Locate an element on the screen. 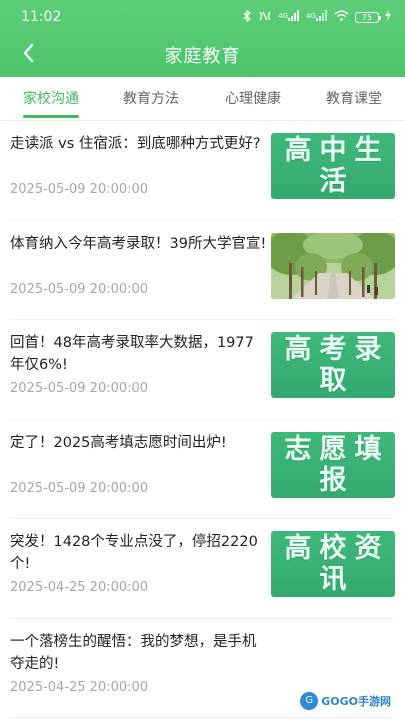  signal-4g-2-icon: 4G is located at coordinates (317, 17).